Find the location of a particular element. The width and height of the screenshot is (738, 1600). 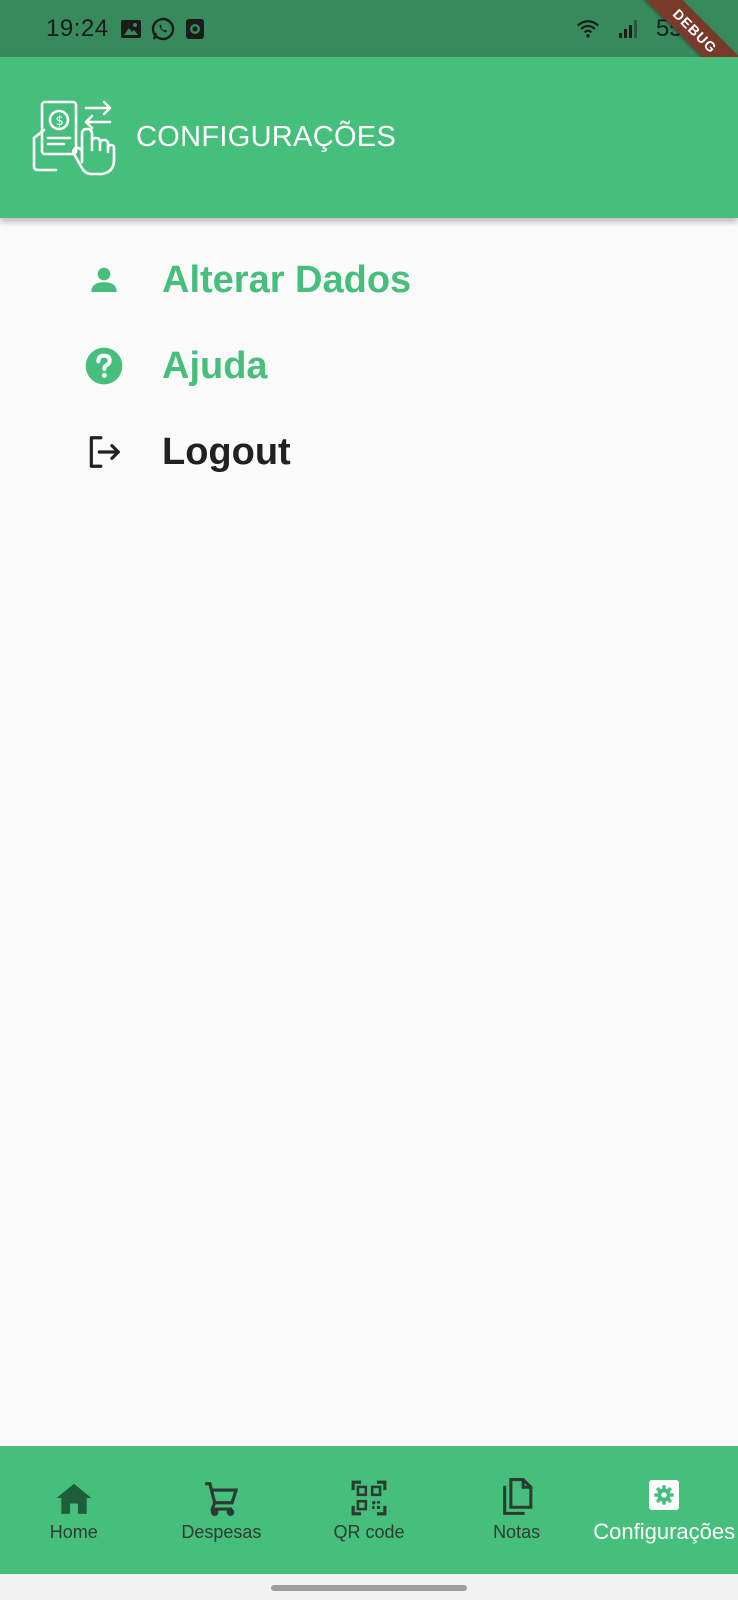

app-bar: $ CONFIGURAÇÕES is located at coordinates (369, 137).